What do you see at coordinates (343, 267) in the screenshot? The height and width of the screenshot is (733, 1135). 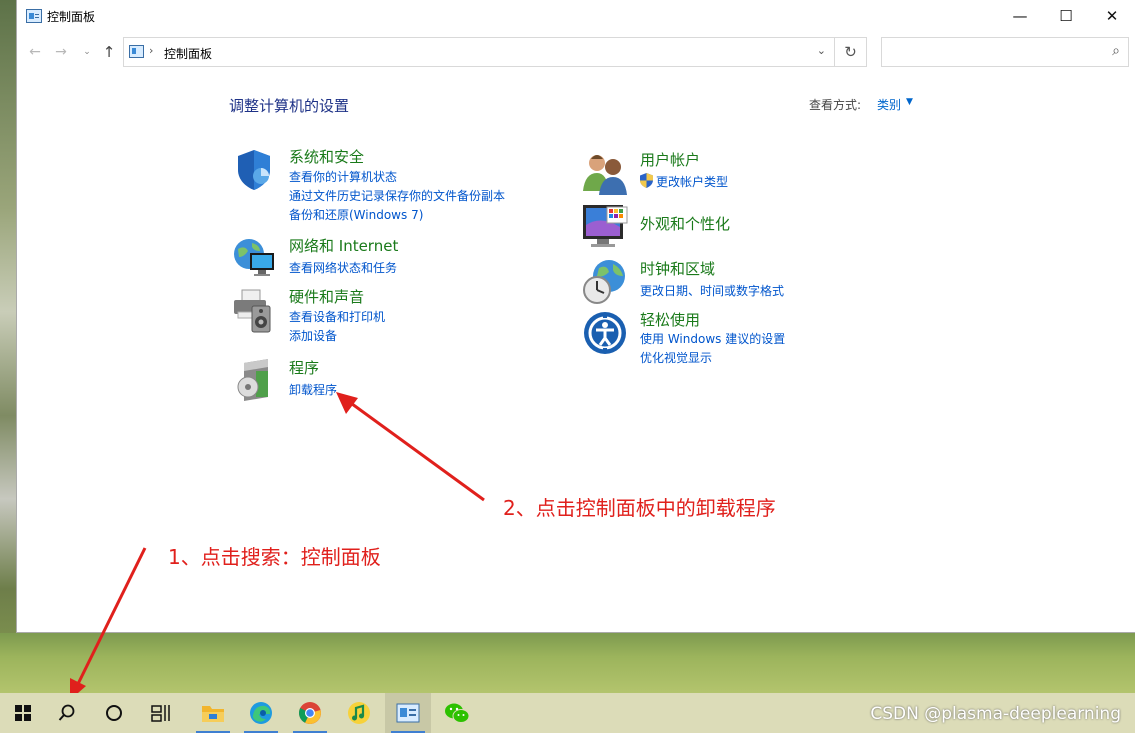 I see `link-network-status: 查看网络状态和任务` at bounding box center [343, 267].